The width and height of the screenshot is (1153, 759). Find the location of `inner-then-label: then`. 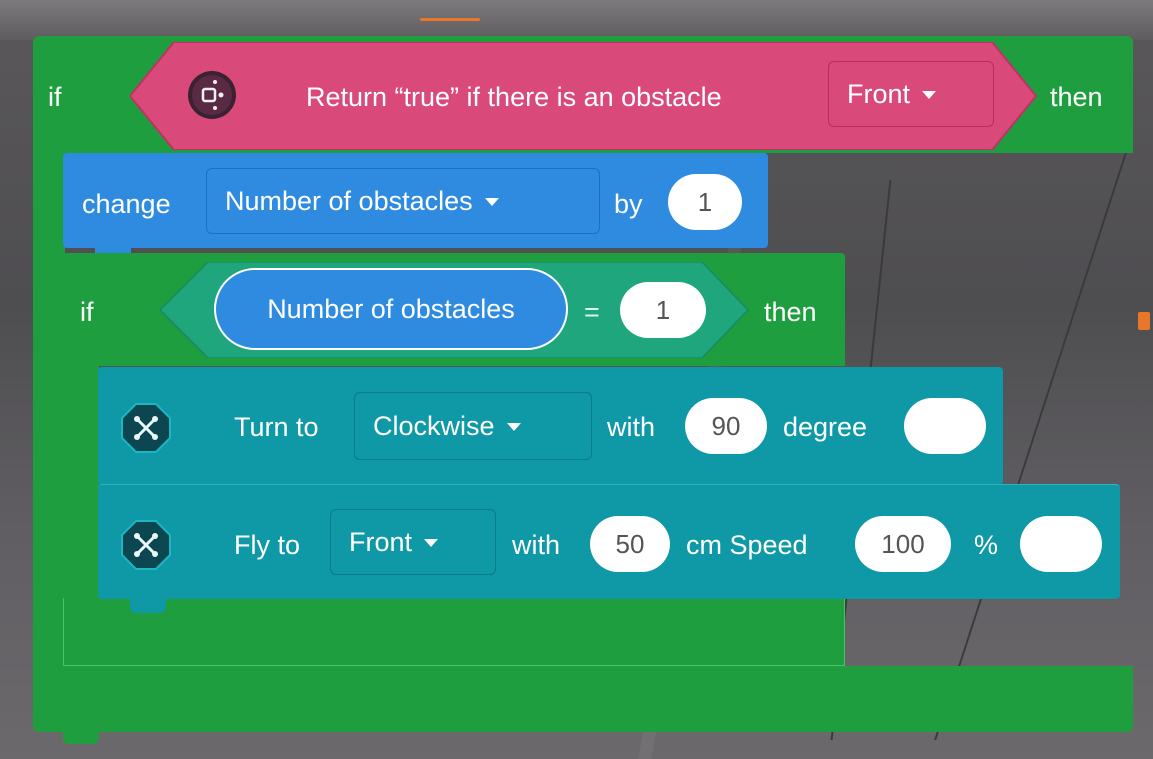

inner-then-label: then is located at coordinates (790, 312).